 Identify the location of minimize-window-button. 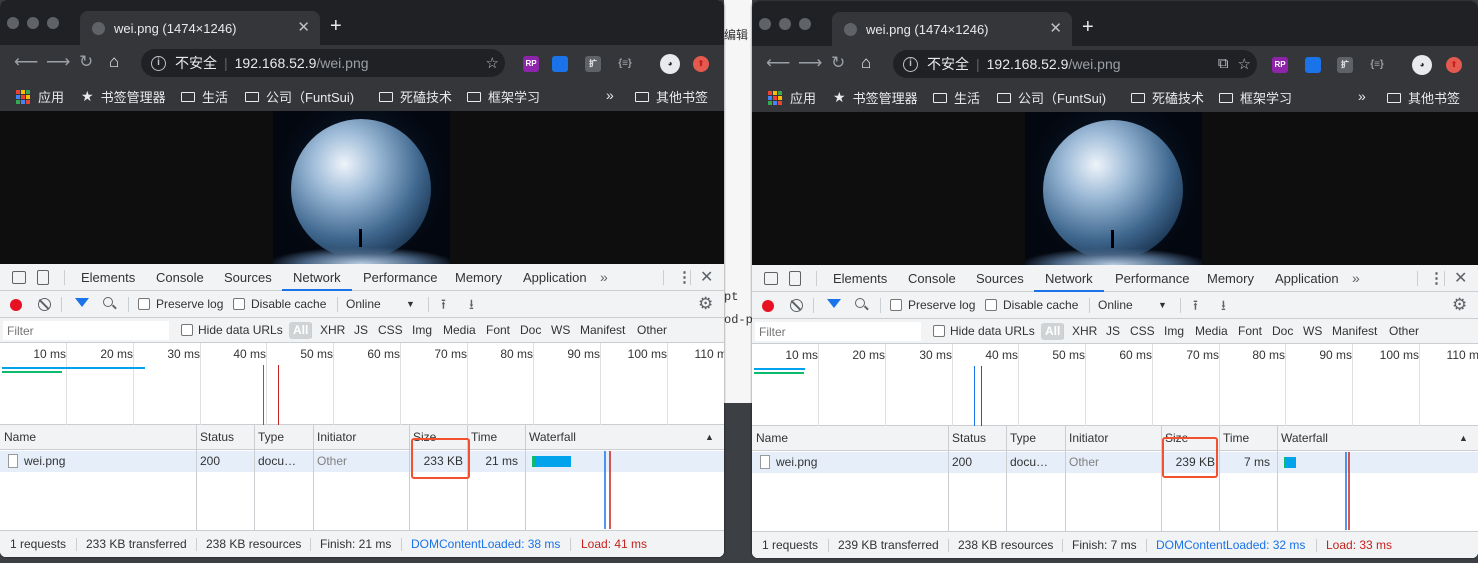
(785, 24).